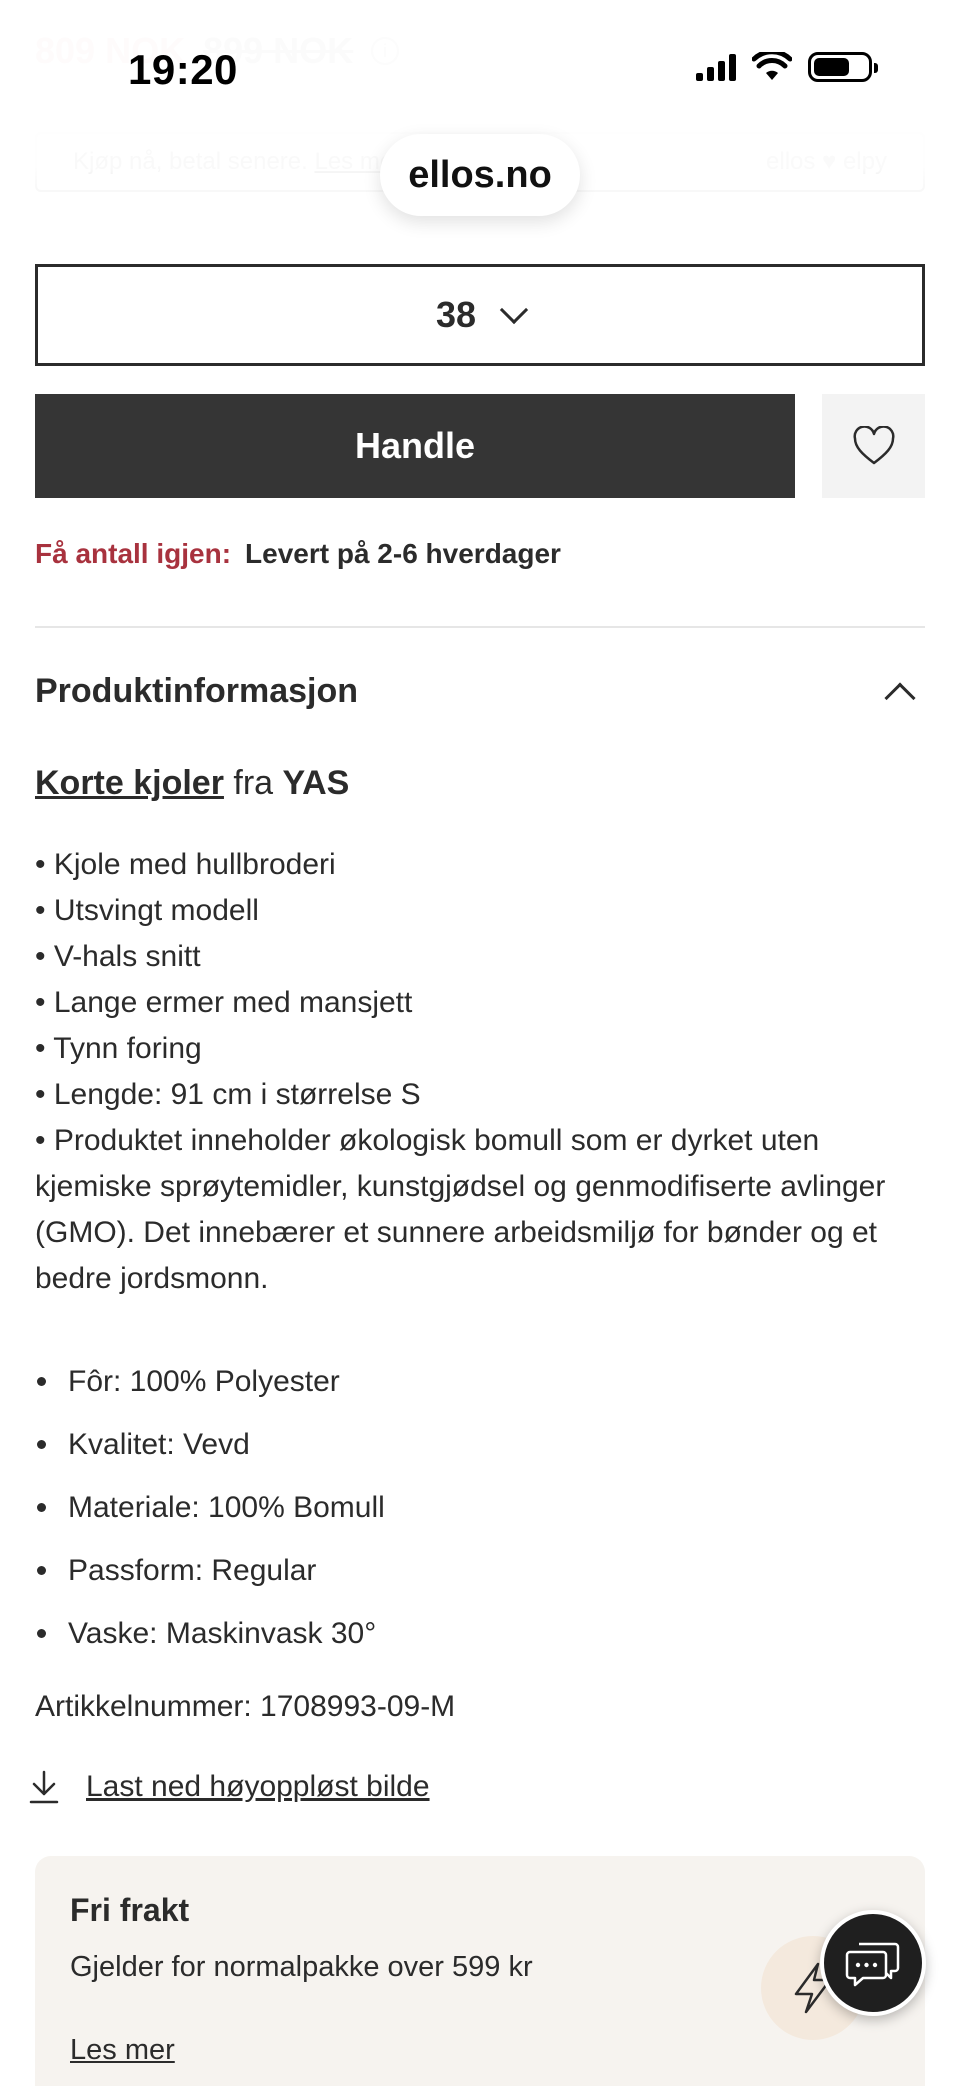 This screenshot has height=2086, width=960. Describe the element at coordinates (190, 161) in the screenshot. I see `bnpl-text: Kjøp nå, betal senere.` at that location.